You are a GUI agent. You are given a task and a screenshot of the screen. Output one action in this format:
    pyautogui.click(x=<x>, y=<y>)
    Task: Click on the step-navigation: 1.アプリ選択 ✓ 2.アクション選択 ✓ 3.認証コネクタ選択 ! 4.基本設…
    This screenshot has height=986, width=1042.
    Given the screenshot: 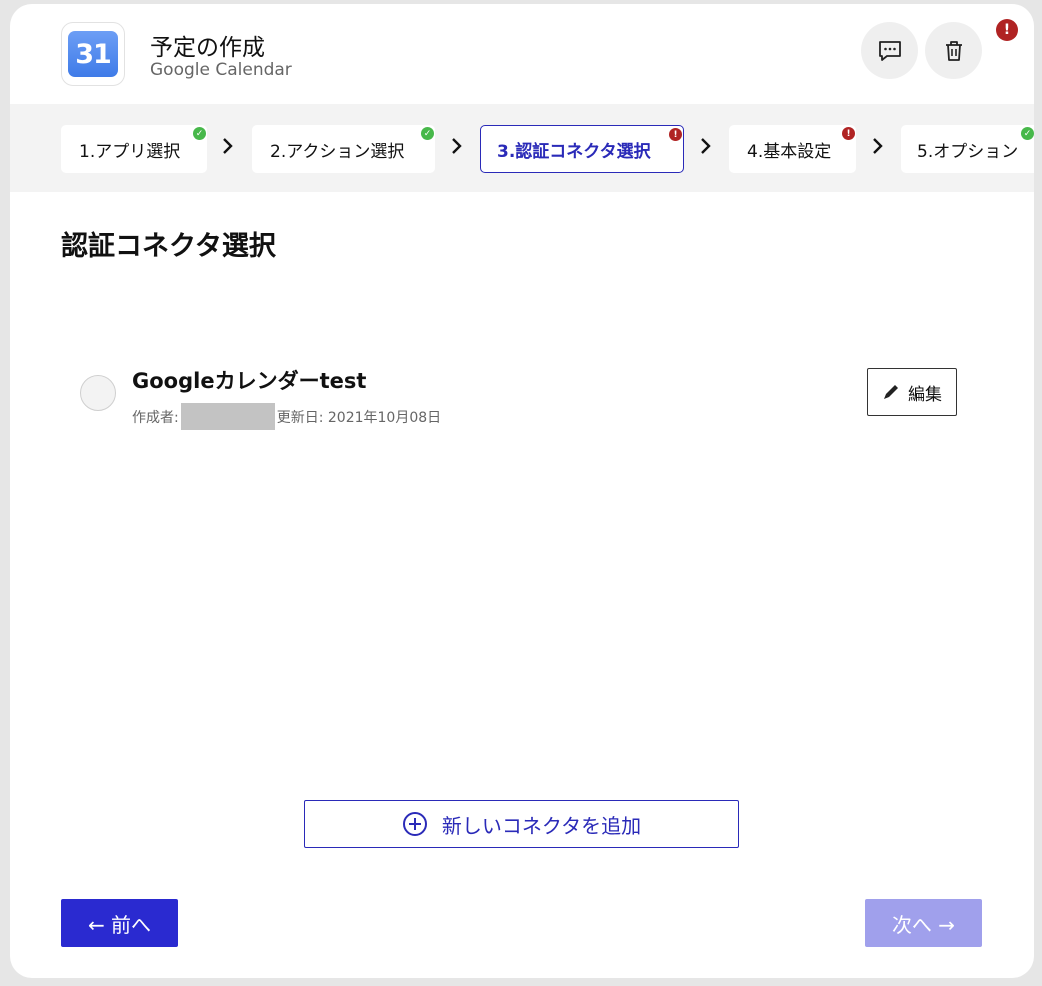 What is the action you would take?
    pyautogui.click(x=522, y=148)
    